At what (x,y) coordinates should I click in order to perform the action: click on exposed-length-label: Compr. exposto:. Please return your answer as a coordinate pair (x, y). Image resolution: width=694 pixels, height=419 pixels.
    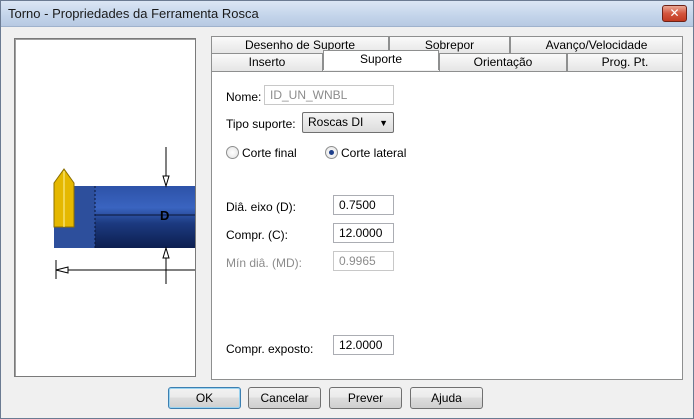
    Looking at the image, I should click on (270, 349).